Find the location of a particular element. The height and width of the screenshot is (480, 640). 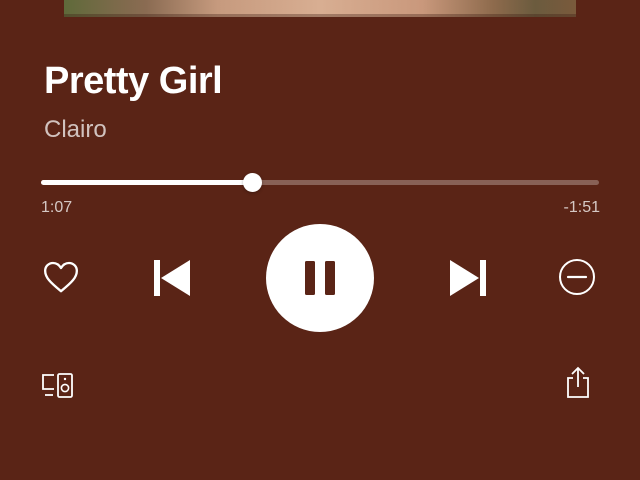

artist-name: Clairo is located at coordinates (75, 130).